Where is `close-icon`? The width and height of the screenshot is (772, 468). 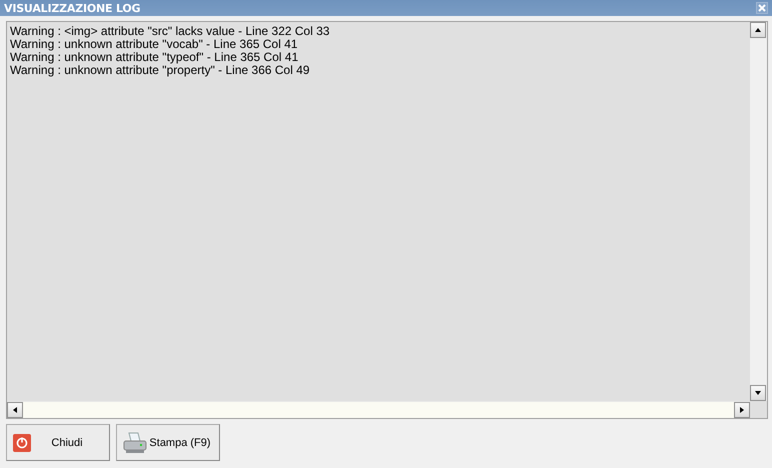 close-icon is located at coordinates (762, 8).